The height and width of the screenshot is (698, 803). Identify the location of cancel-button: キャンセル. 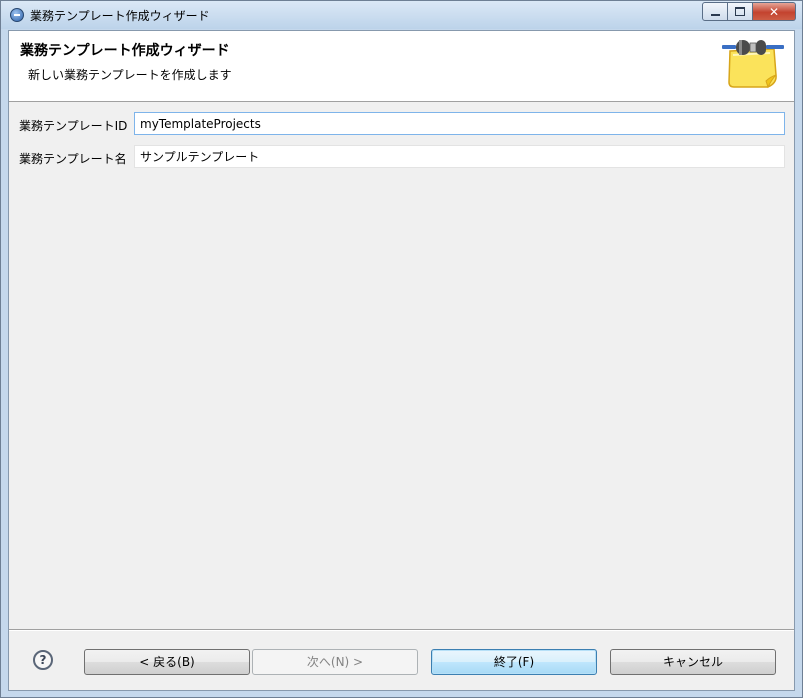
(693, 662).